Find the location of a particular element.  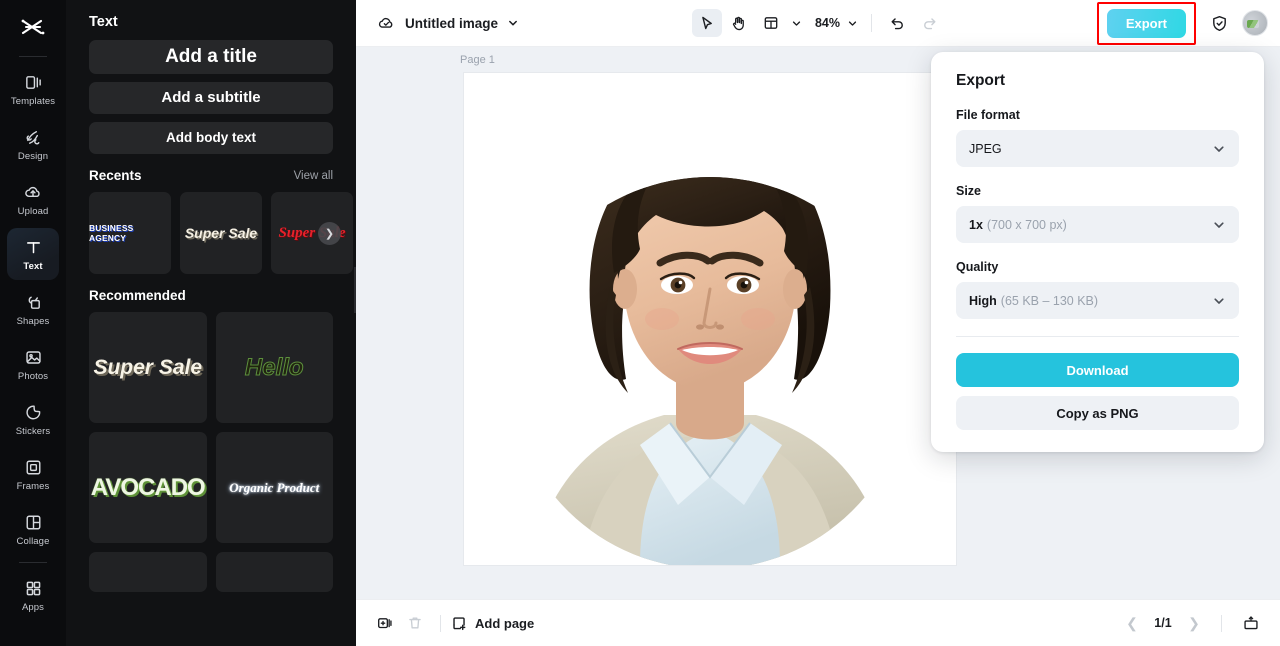

recommended-item: Hello is located at coordinates (274, 367).